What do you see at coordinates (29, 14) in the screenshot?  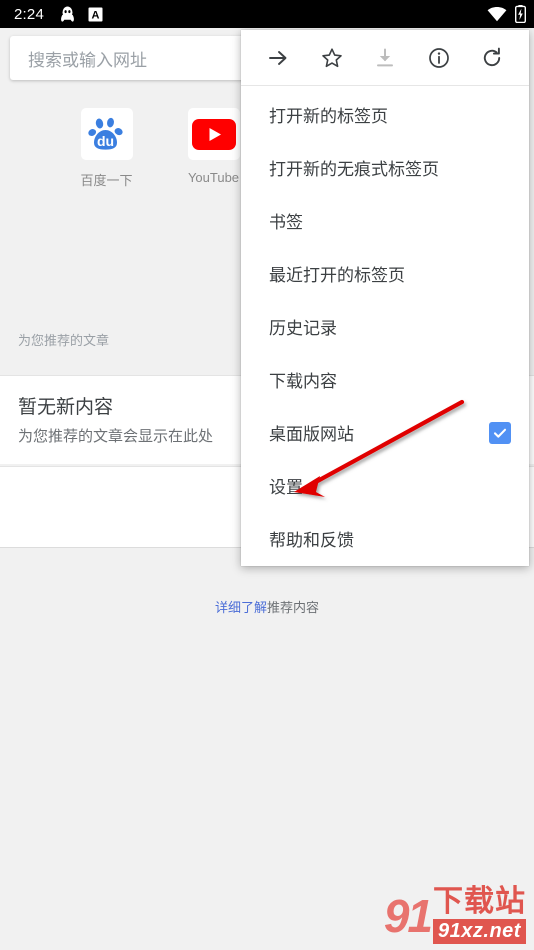 I see `status-time: 2:24` at bounding box center [29, 14].